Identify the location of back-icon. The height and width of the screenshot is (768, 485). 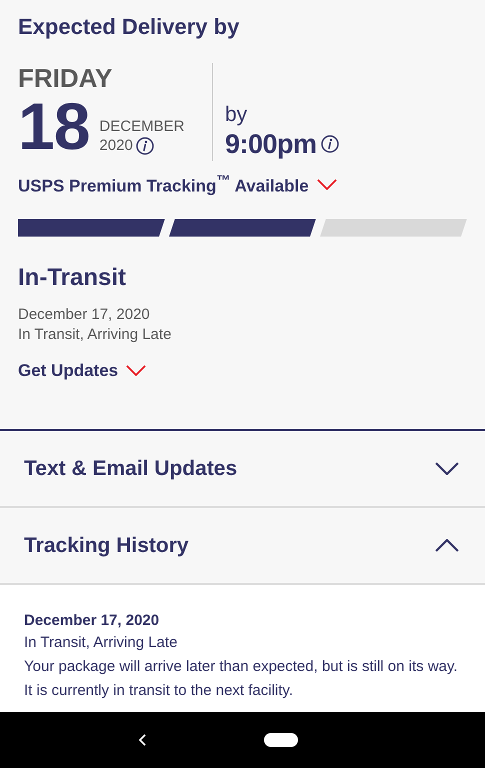
(142, 740).